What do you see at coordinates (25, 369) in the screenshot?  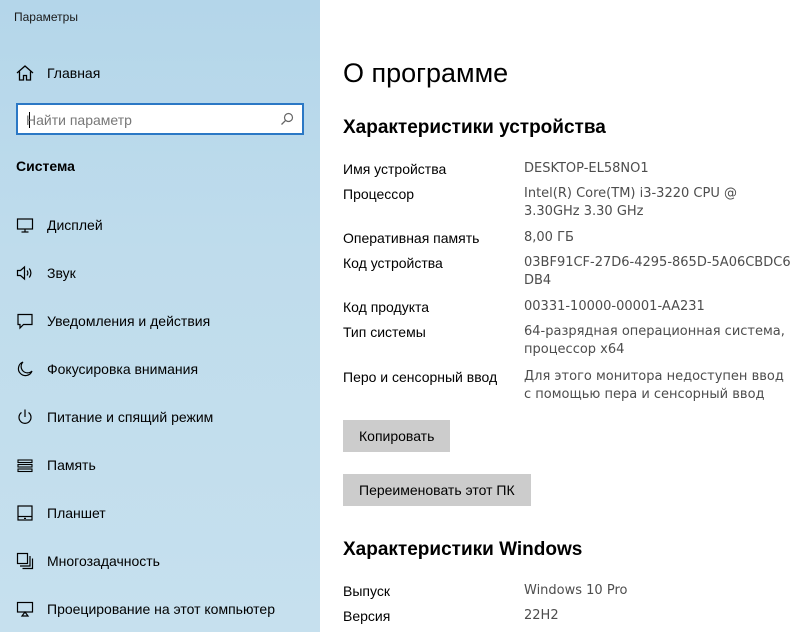 I see `moon-icon` at bounding box center [25, 369].